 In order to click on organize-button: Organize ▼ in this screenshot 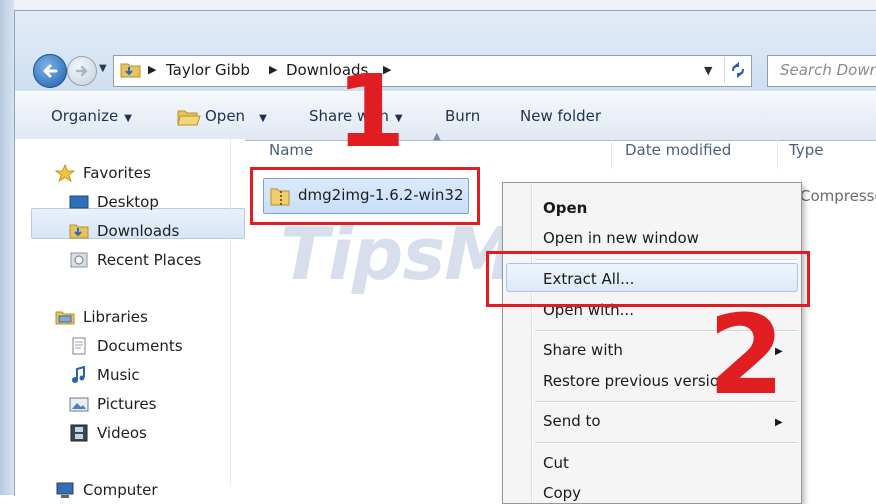, I will do `click(91, 116)`.